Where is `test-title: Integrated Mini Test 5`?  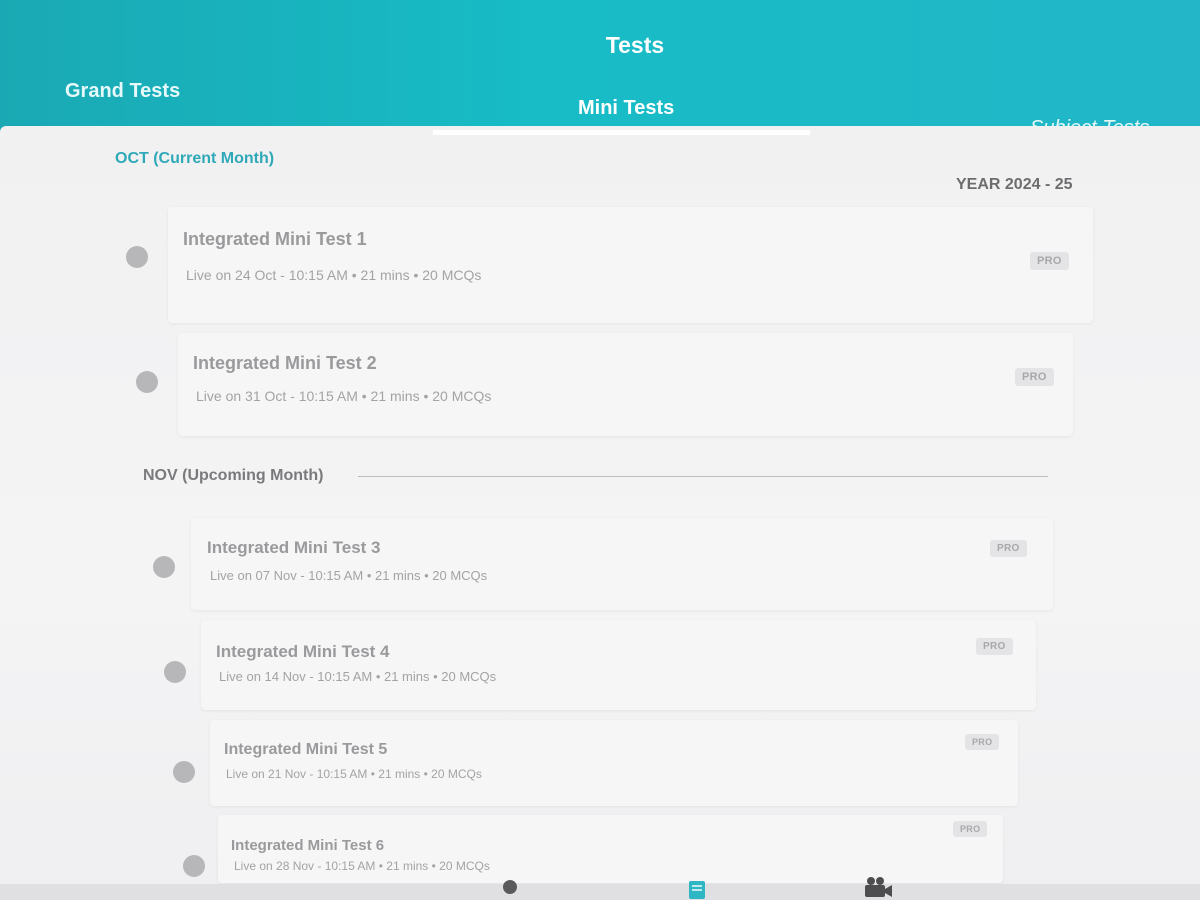
test-title: Integrated Mini Test 5 is located at coordinates (306, 749).